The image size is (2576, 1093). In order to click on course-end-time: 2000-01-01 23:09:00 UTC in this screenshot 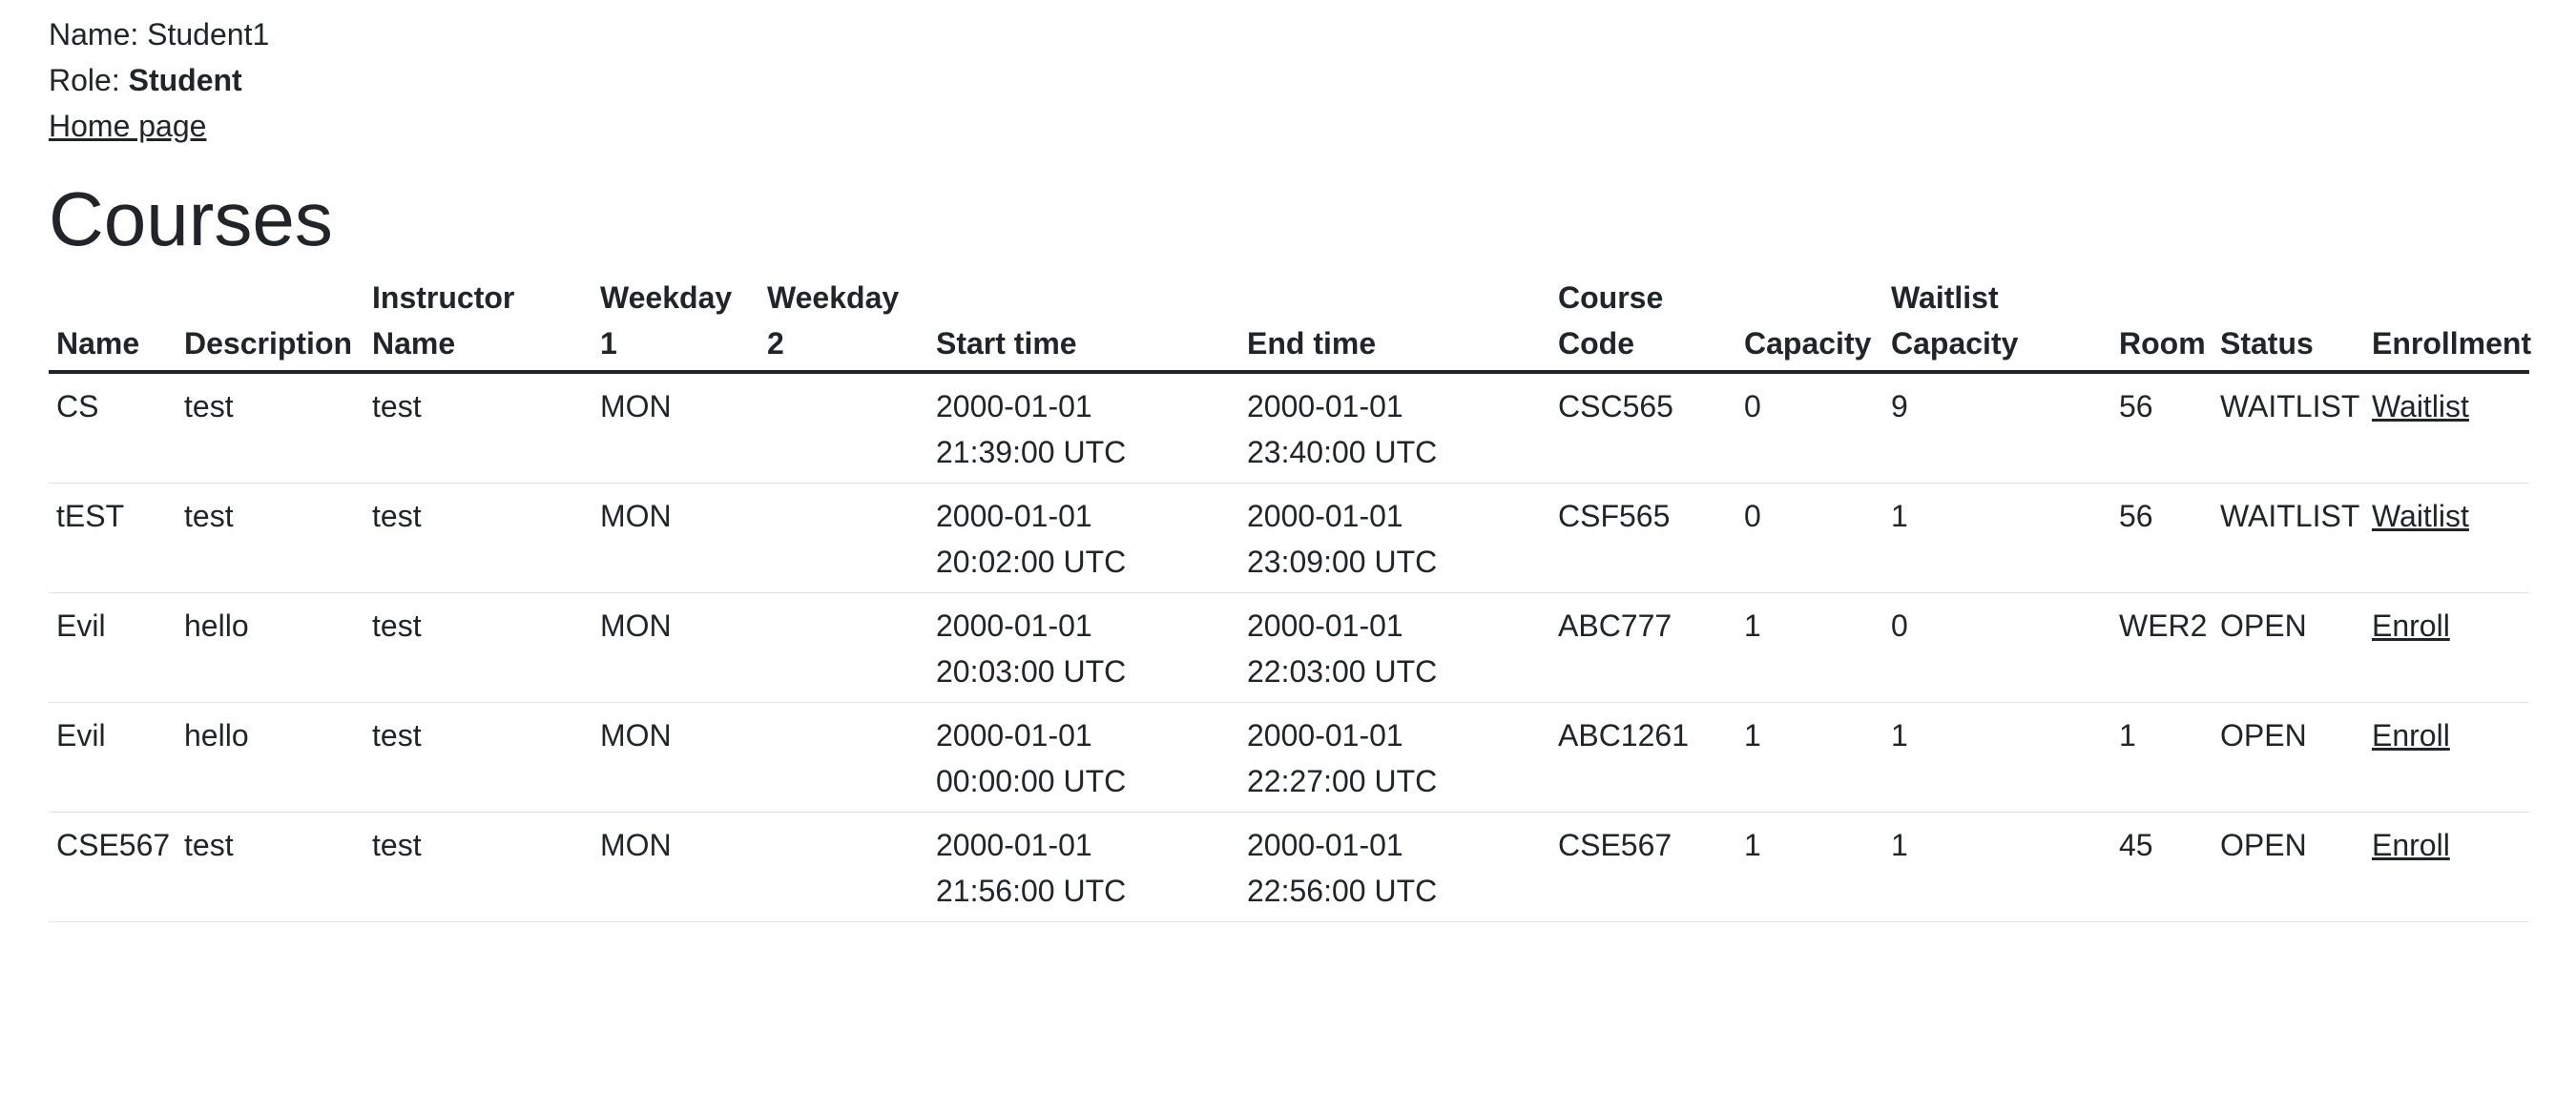, I will do `click(1394, 538)`.